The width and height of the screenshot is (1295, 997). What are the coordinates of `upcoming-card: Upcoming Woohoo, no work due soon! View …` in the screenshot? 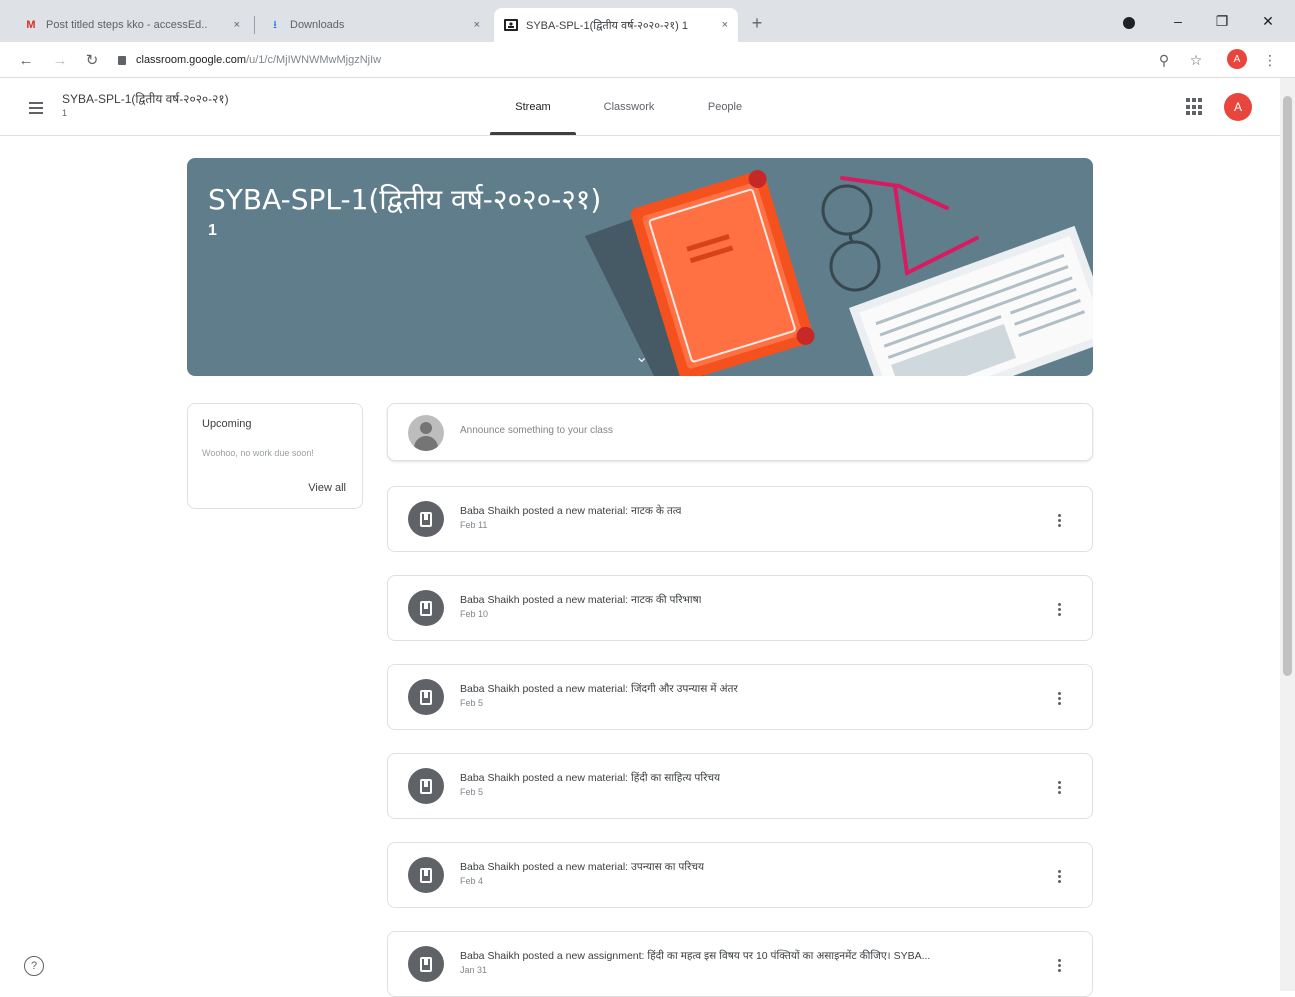 It's located at (275, 456).